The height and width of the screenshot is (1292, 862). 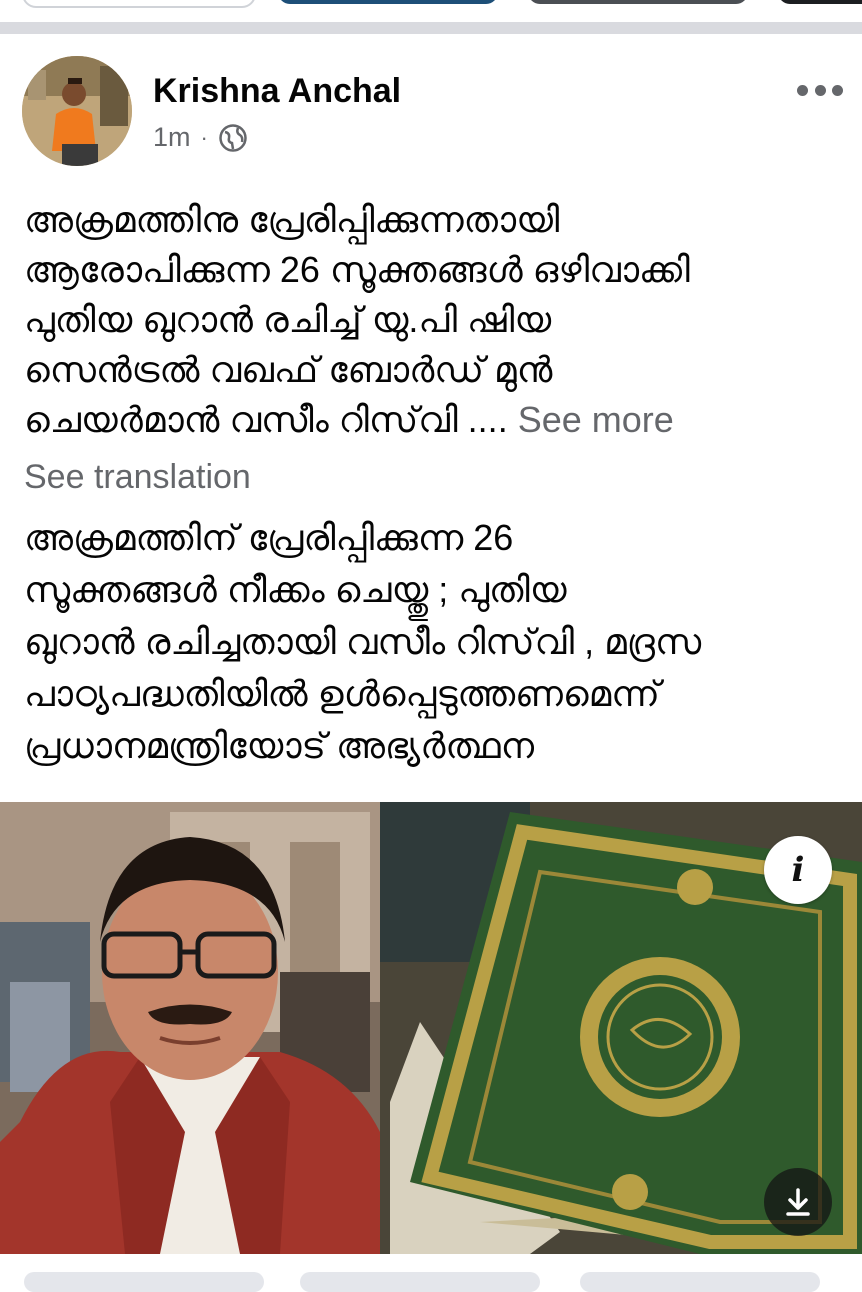 I want to click on top-filter-bar, so click(x=431, y=11).